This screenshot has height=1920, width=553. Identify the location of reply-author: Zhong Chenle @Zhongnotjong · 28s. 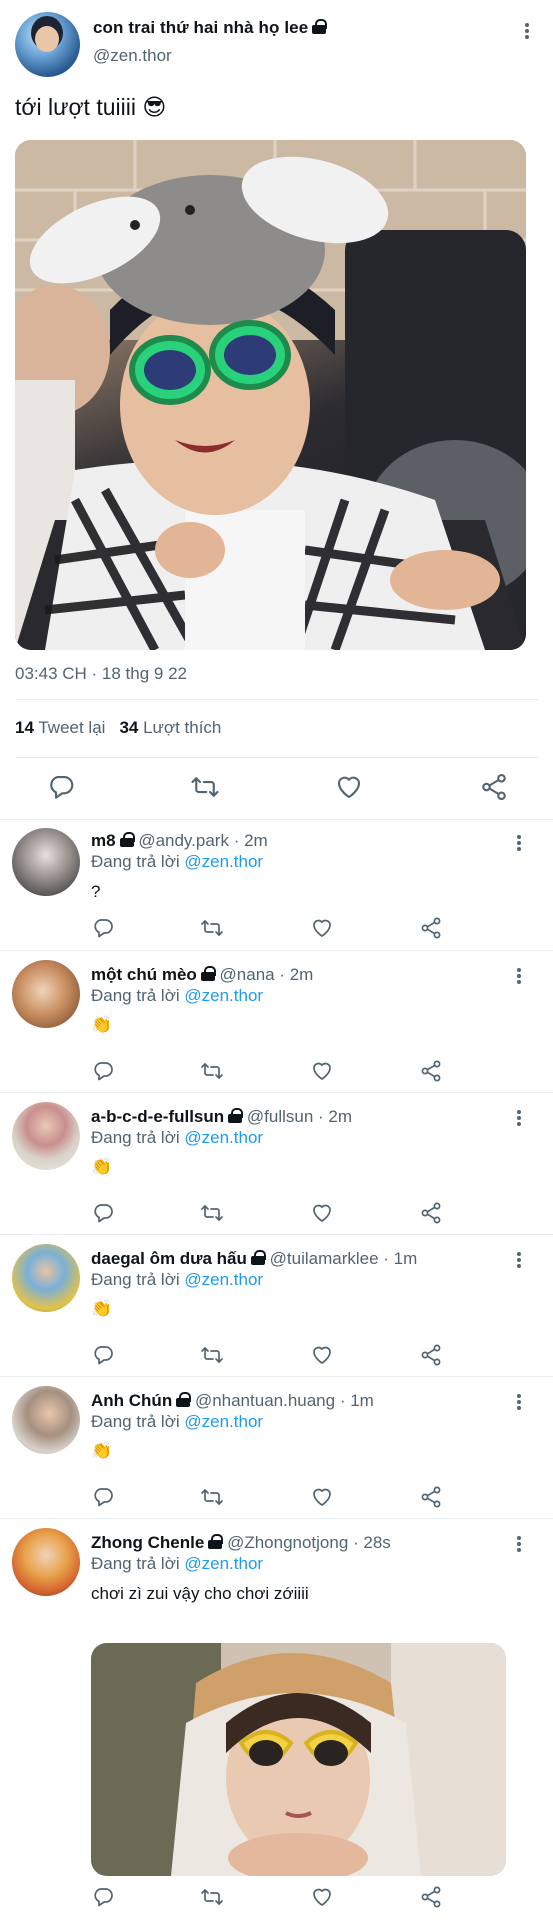
(241, 1543).